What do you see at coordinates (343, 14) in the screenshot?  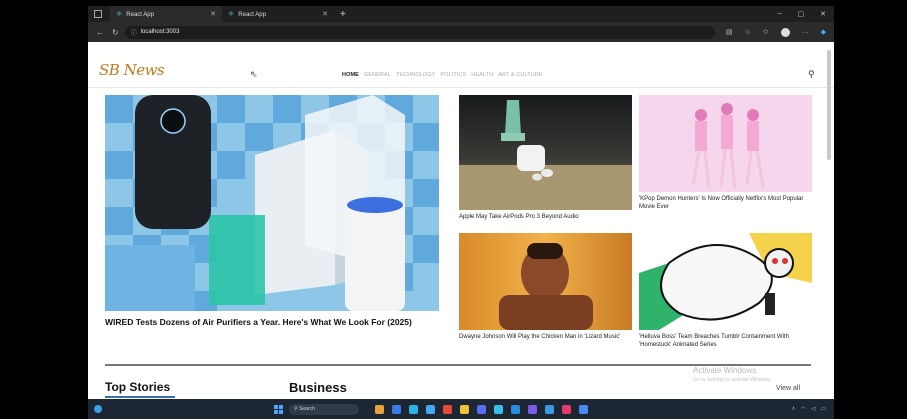 I see `new-tab-button: +` at bounding box center [343, 14].